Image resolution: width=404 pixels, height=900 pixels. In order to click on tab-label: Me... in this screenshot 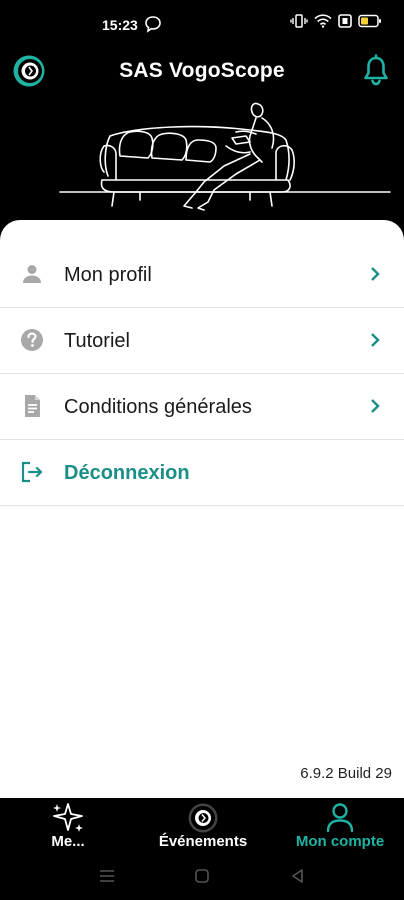, I will do `click(68, 841)`.